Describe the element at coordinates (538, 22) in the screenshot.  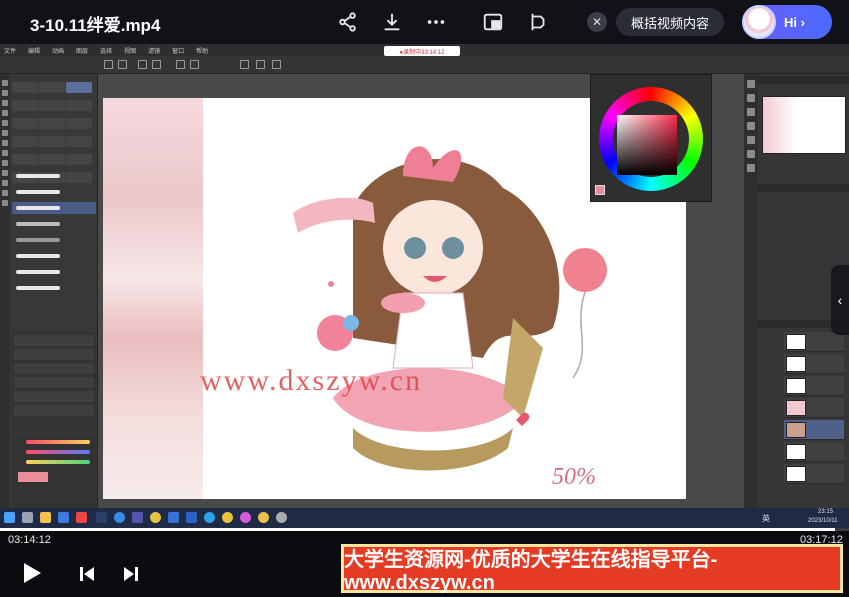
I see `fullscreen-icon` at that location.